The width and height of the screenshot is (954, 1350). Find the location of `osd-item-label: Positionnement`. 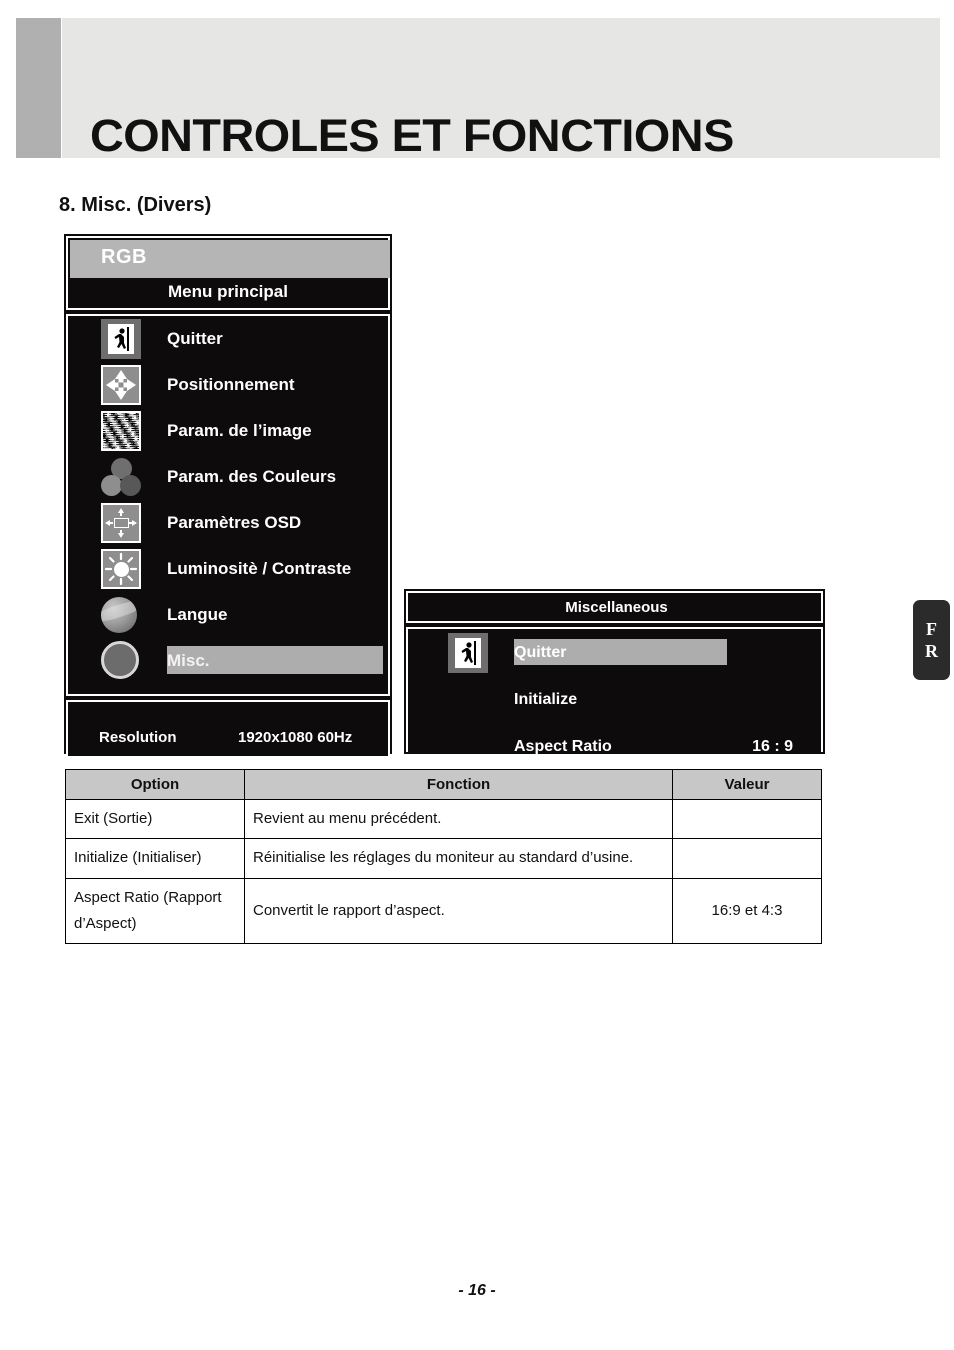

osd-item-label: Positionnement is located at coordinates (231, 384).